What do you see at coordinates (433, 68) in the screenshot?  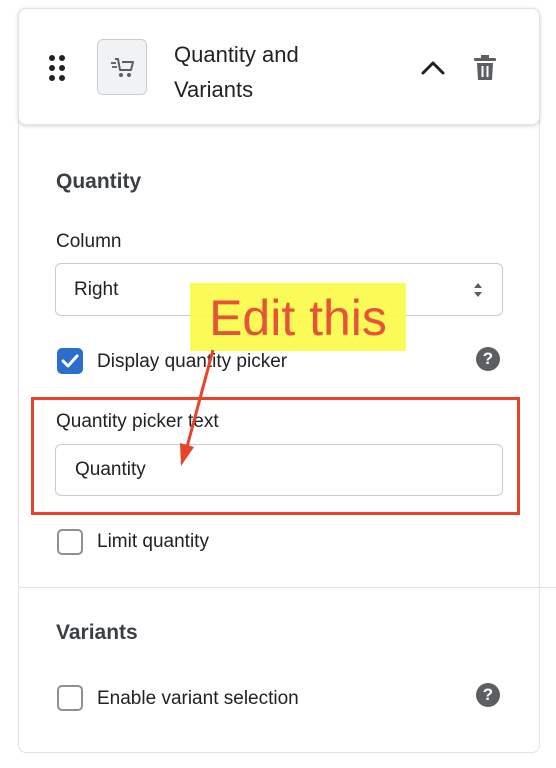 I see `chevron-up-icon` at bounding box center [433, 68].